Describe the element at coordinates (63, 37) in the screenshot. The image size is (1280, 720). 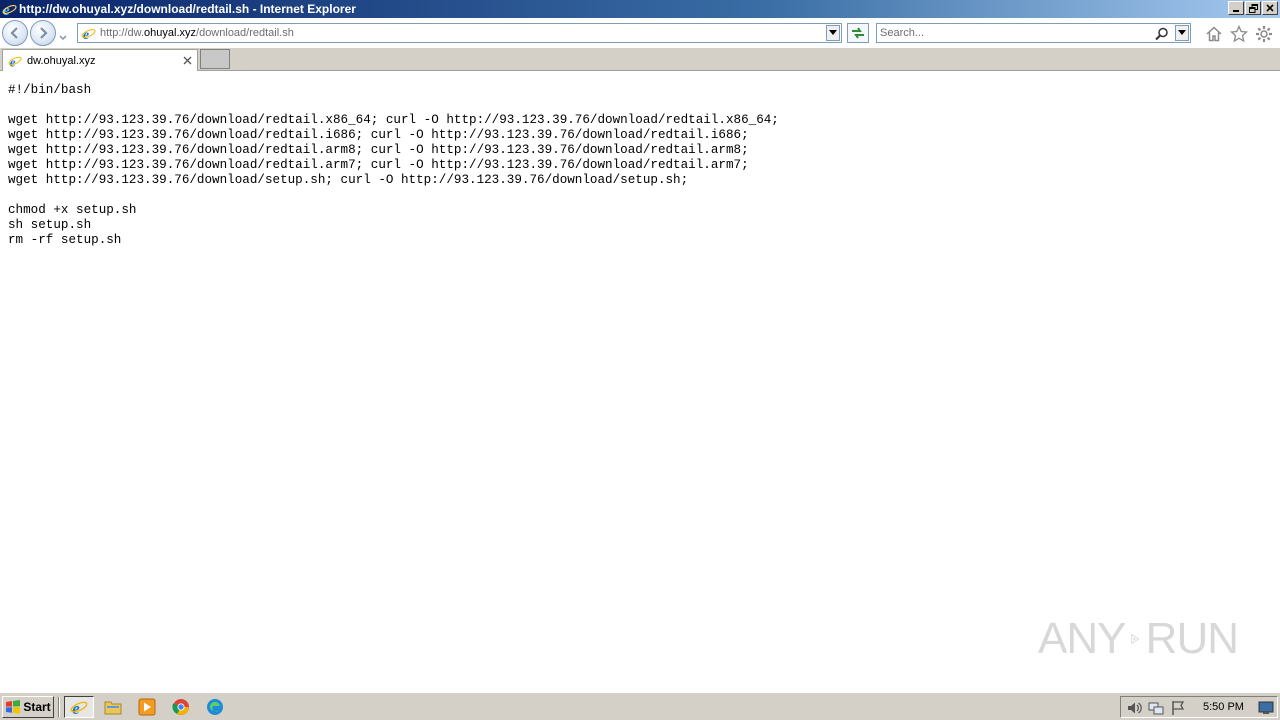
I see `chevron-down-icon` at that location.